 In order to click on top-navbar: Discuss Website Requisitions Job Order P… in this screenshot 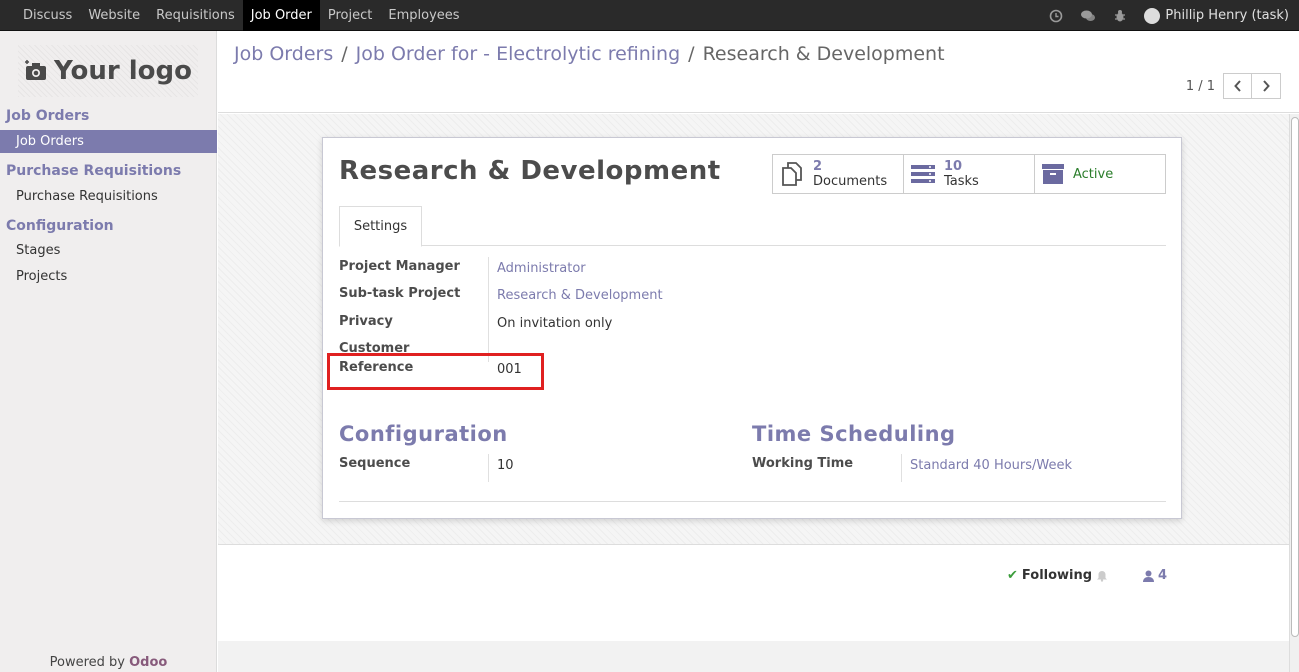, I will do `click(649, 15)`.